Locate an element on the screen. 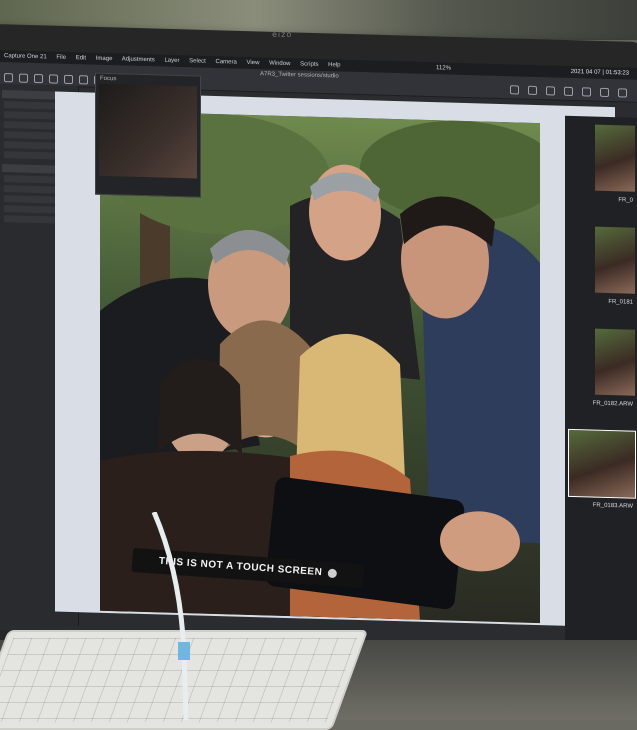 Image resolution: width=637 pixels, height=730 pixels. zoom-level: 112% is located at coordinates (443, 68).